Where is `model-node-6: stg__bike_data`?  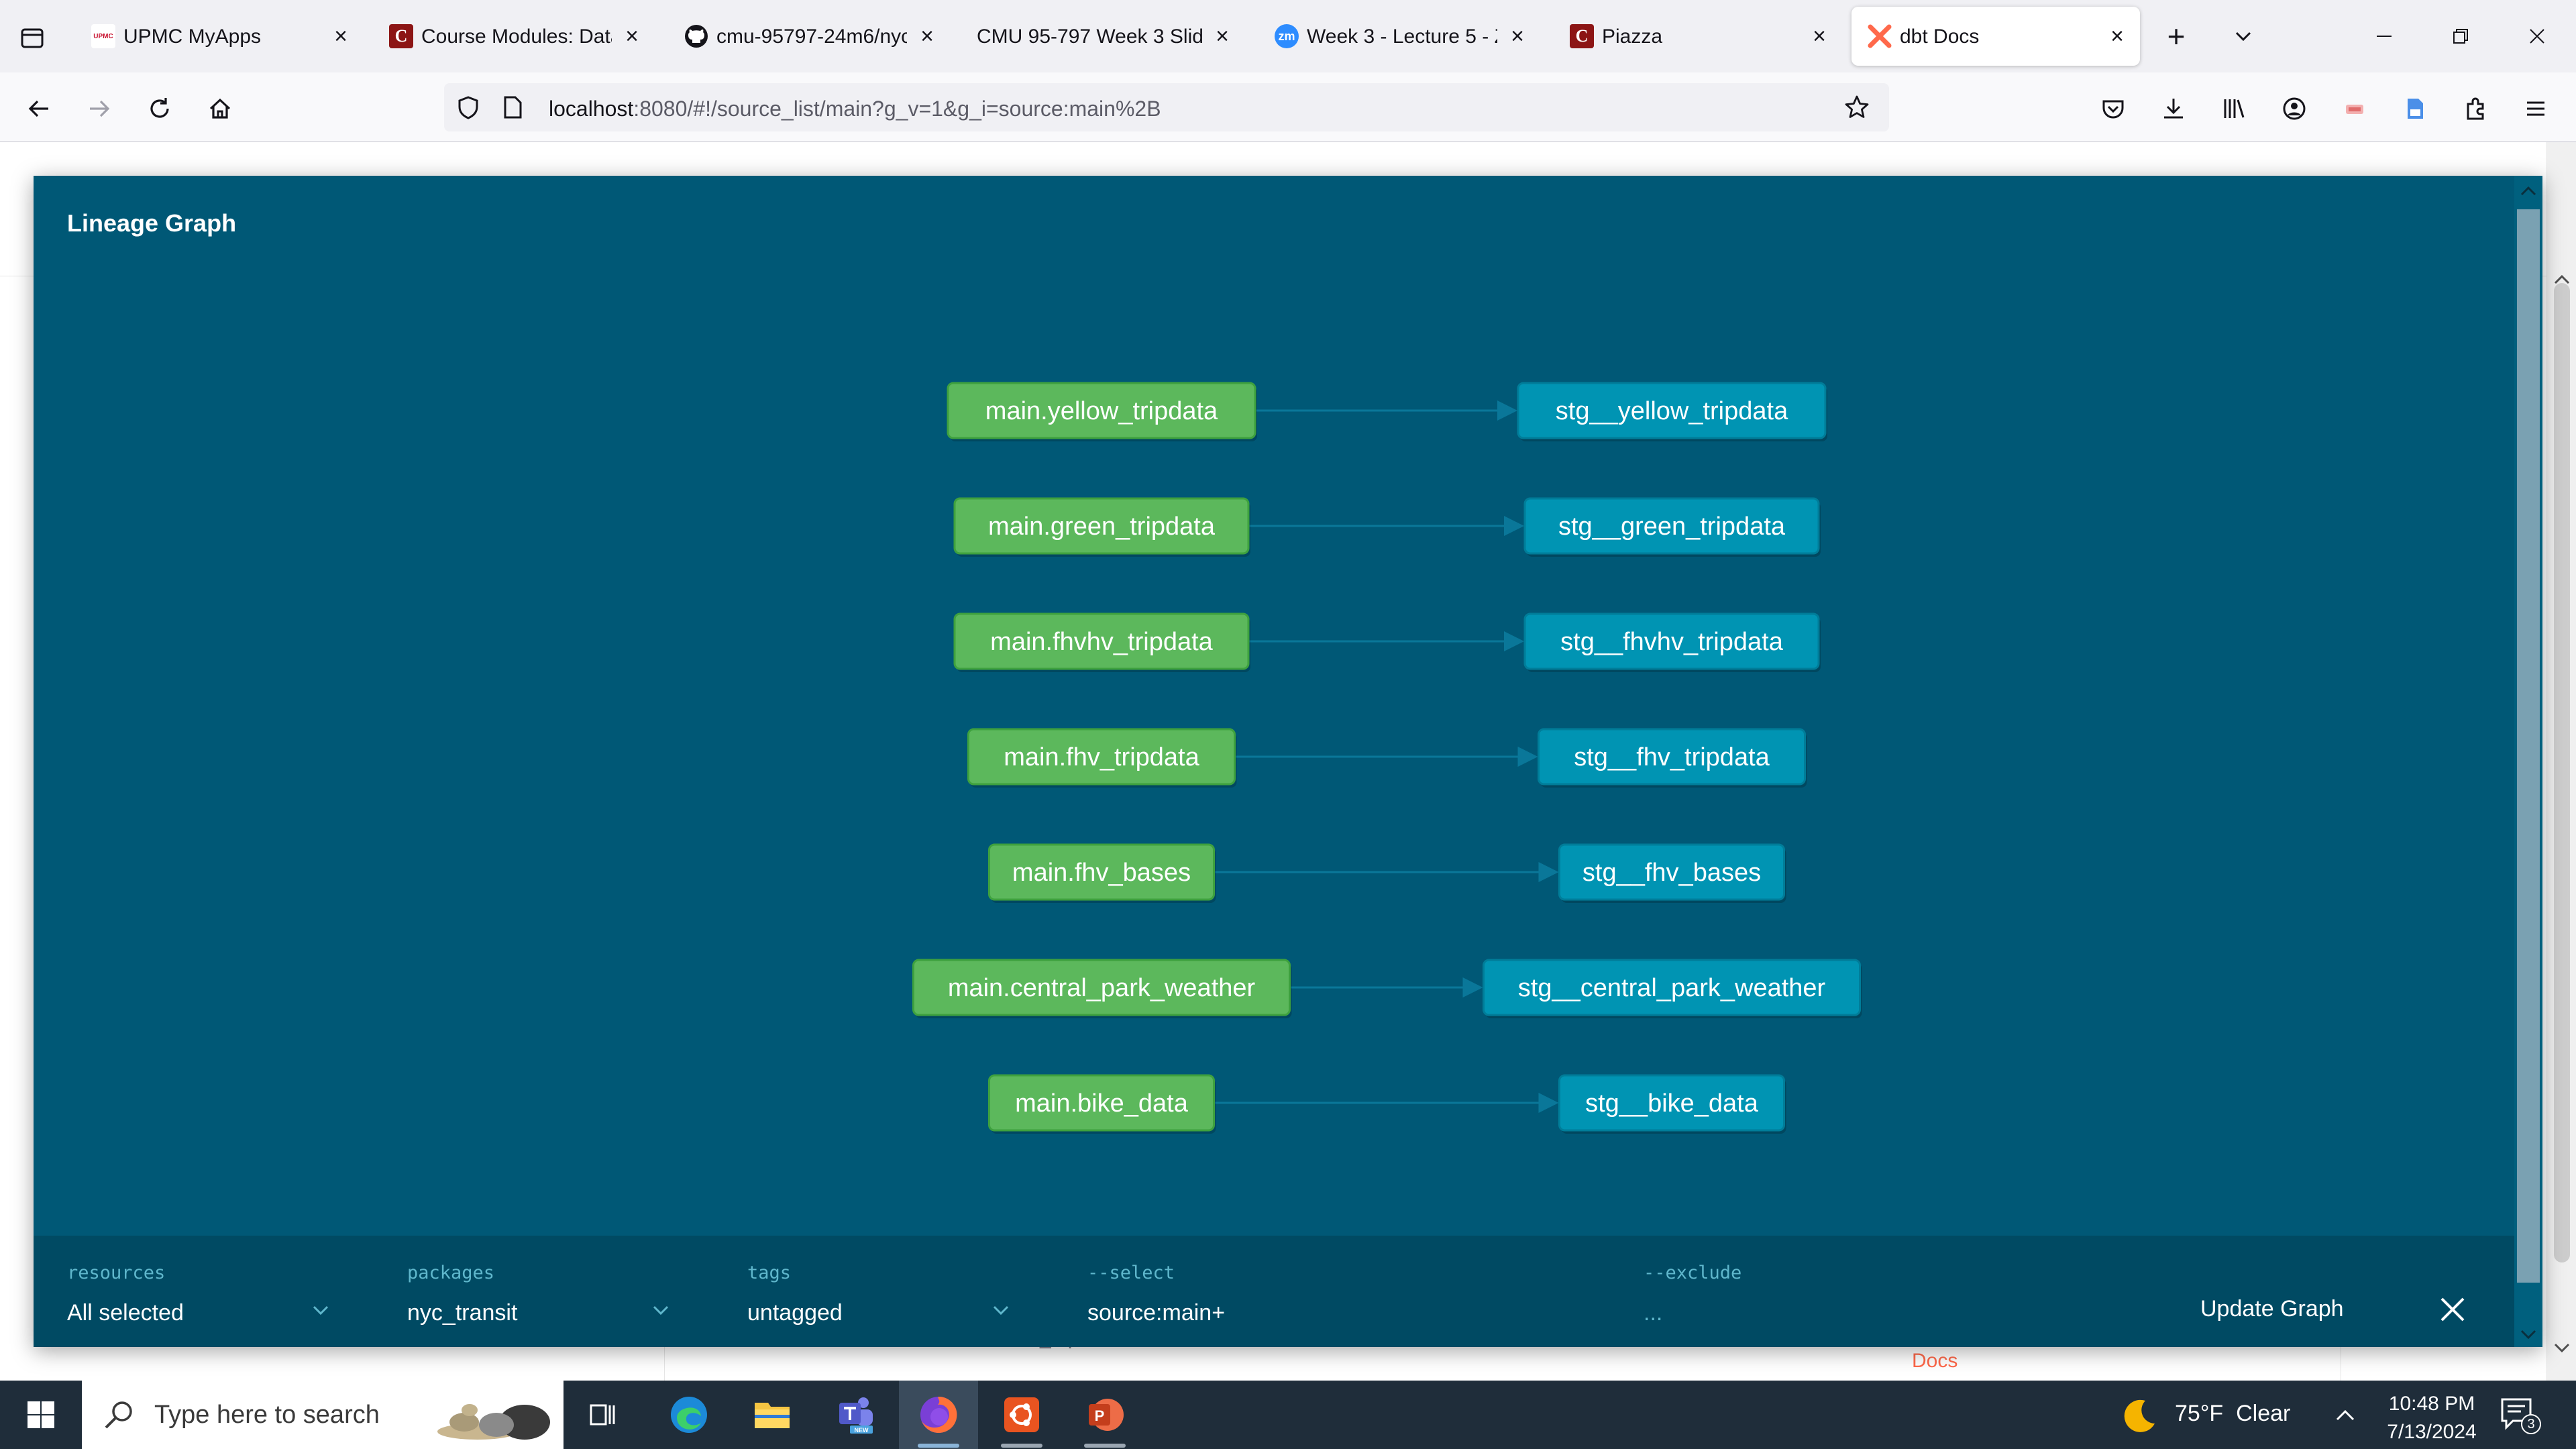
model-node-6: stg__bike_data is located at coordinates (1672, 1104).